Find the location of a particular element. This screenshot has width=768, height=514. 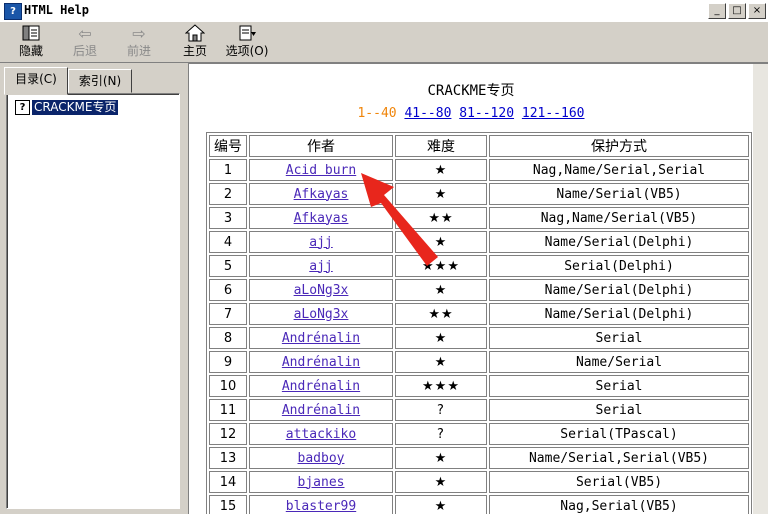

table-row: 13 badboy ★ Name/Serial,Serial(VB5) is located at coordinates (479, 458).